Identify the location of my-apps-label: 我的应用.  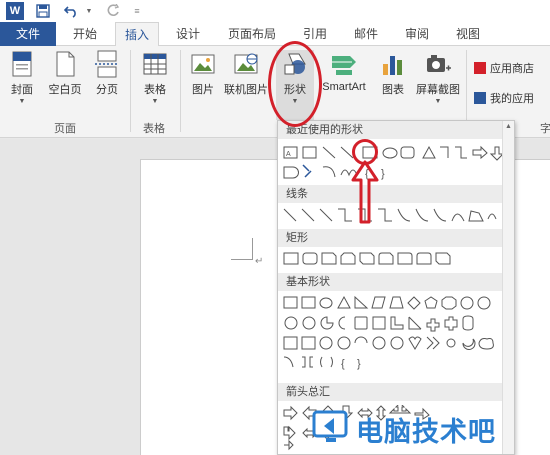
(512, 99).